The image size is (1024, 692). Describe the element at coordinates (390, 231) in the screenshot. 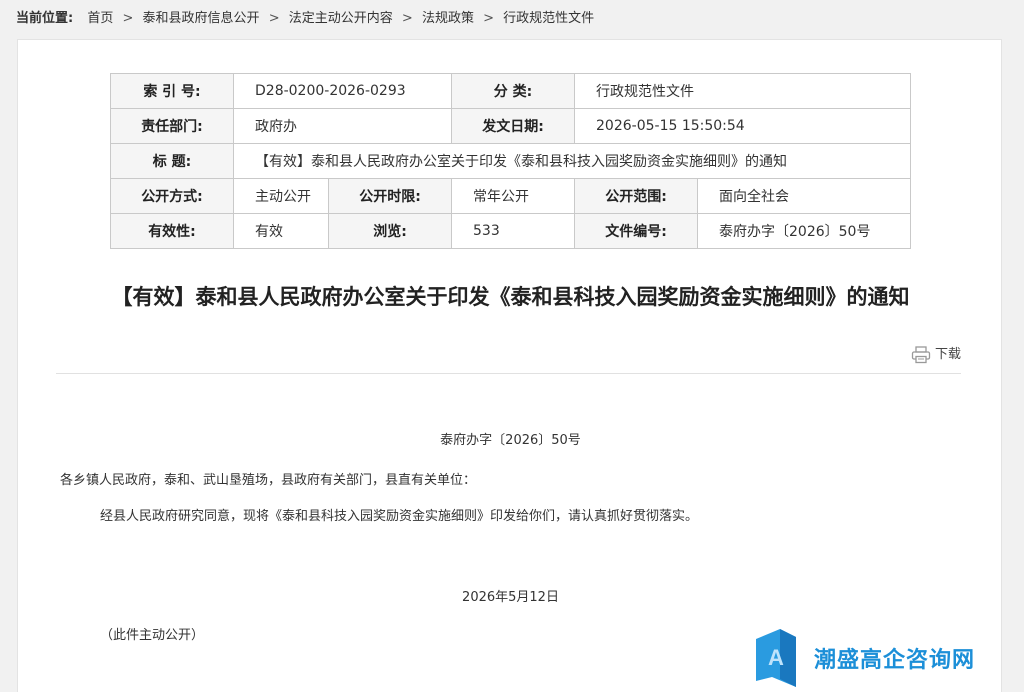

I see `views-label: 浏览:` at that location.